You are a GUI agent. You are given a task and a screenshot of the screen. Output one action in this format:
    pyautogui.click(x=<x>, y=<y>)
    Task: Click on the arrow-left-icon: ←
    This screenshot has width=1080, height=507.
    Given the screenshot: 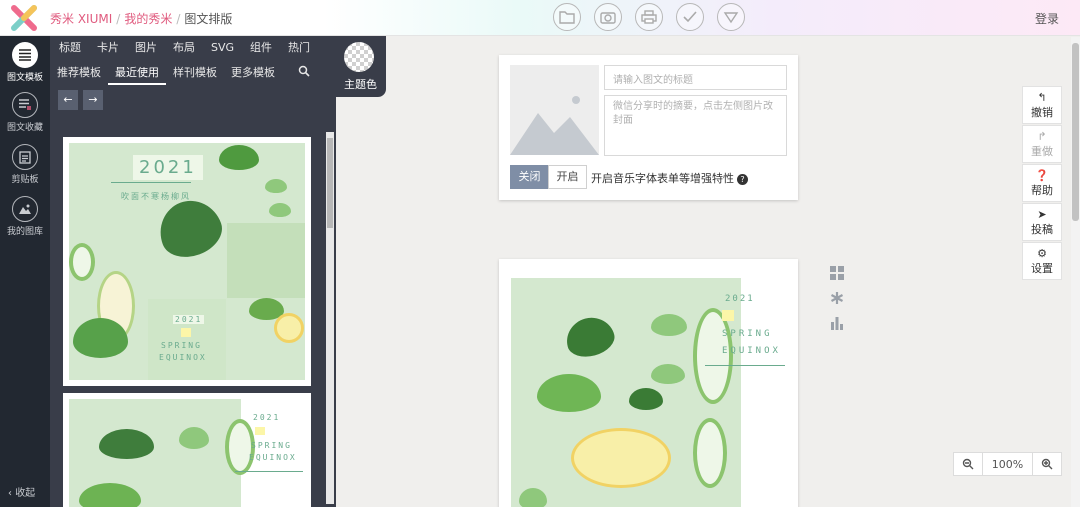 What is the action you would take?
    pyautogui.click(x=68, y=99)
    